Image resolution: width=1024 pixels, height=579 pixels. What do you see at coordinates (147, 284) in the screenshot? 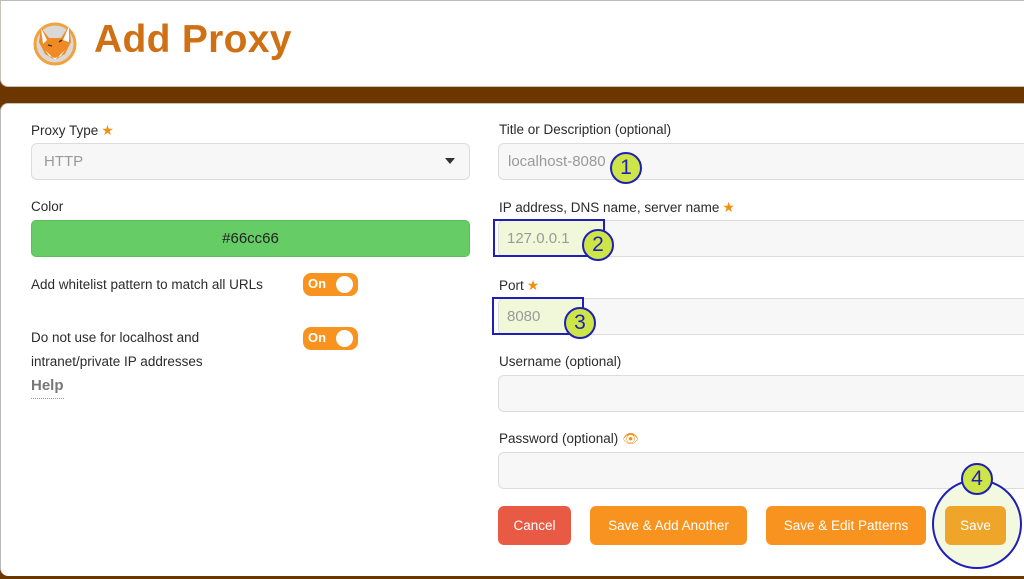
I see `whitelist-label: Add whitelist pattern to match all URLs` at bounding box center [147, 284].